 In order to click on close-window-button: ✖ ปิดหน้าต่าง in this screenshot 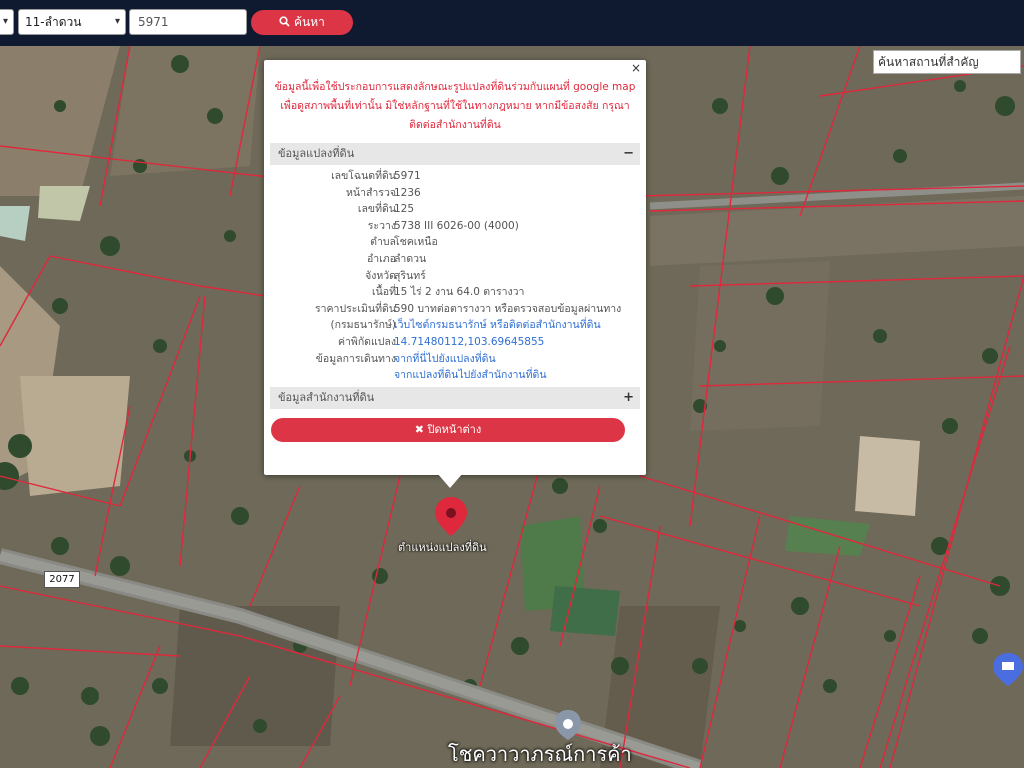, I will do `click(448, 430)`.